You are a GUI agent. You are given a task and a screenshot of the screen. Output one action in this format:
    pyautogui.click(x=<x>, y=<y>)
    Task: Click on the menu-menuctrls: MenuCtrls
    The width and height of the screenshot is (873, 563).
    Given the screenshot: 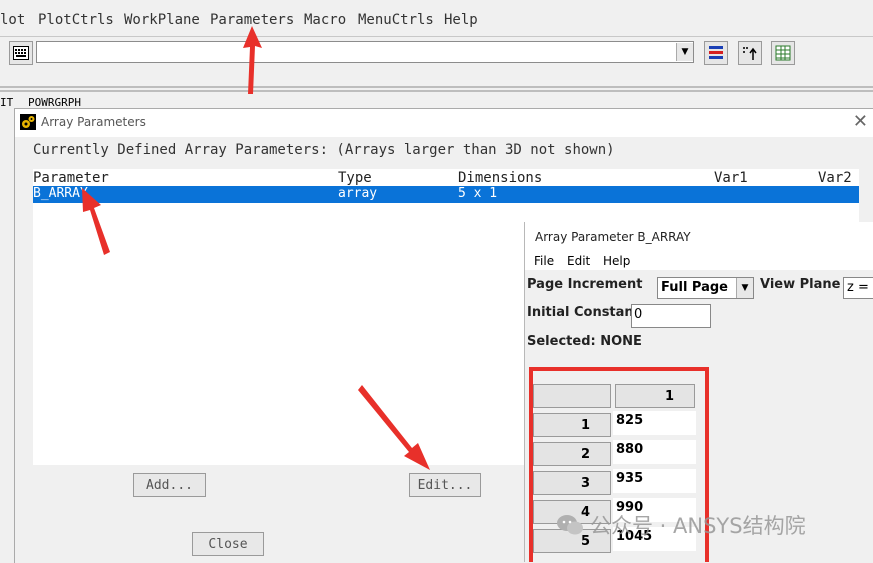 What is the action you would take?
    pyautogui.click(x=396, y=20)
    